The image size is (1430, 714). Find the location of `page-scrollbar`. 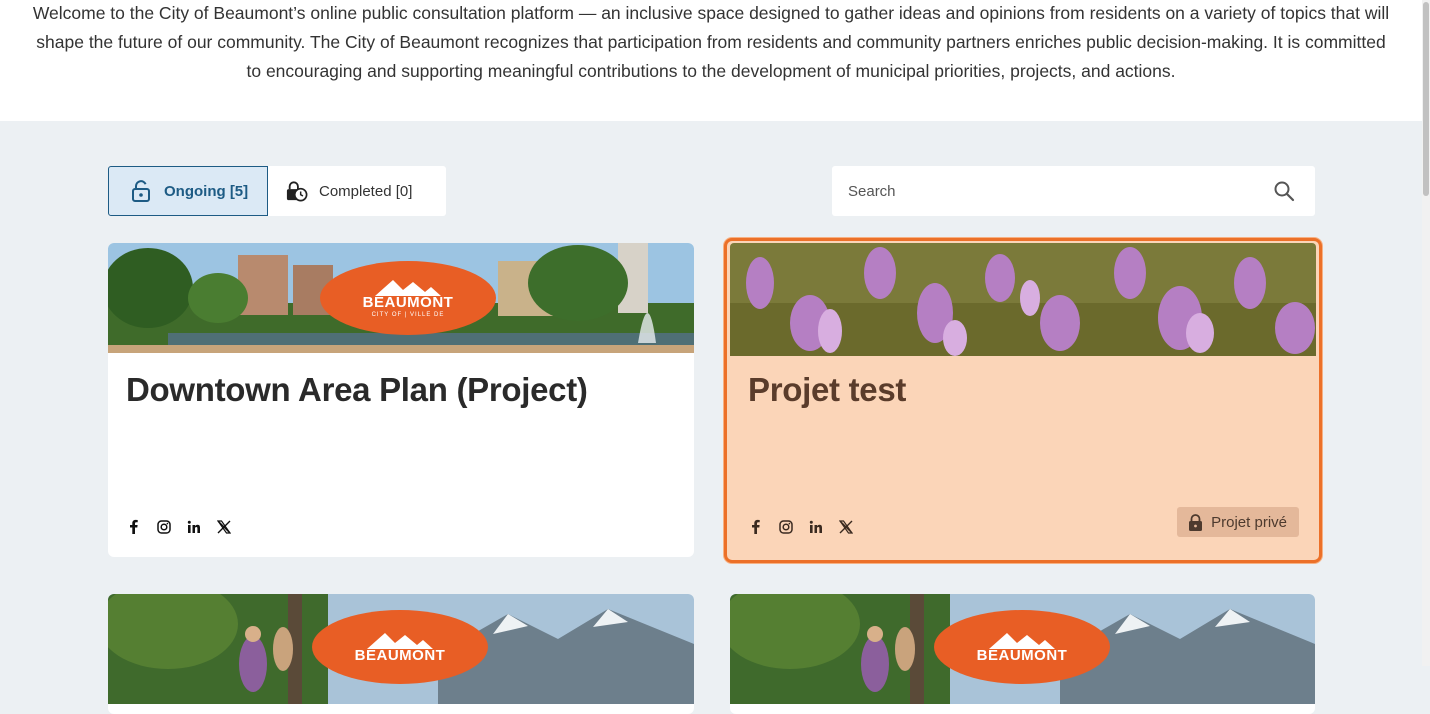

page-scrollbar is located at coordinates (1426, 333).